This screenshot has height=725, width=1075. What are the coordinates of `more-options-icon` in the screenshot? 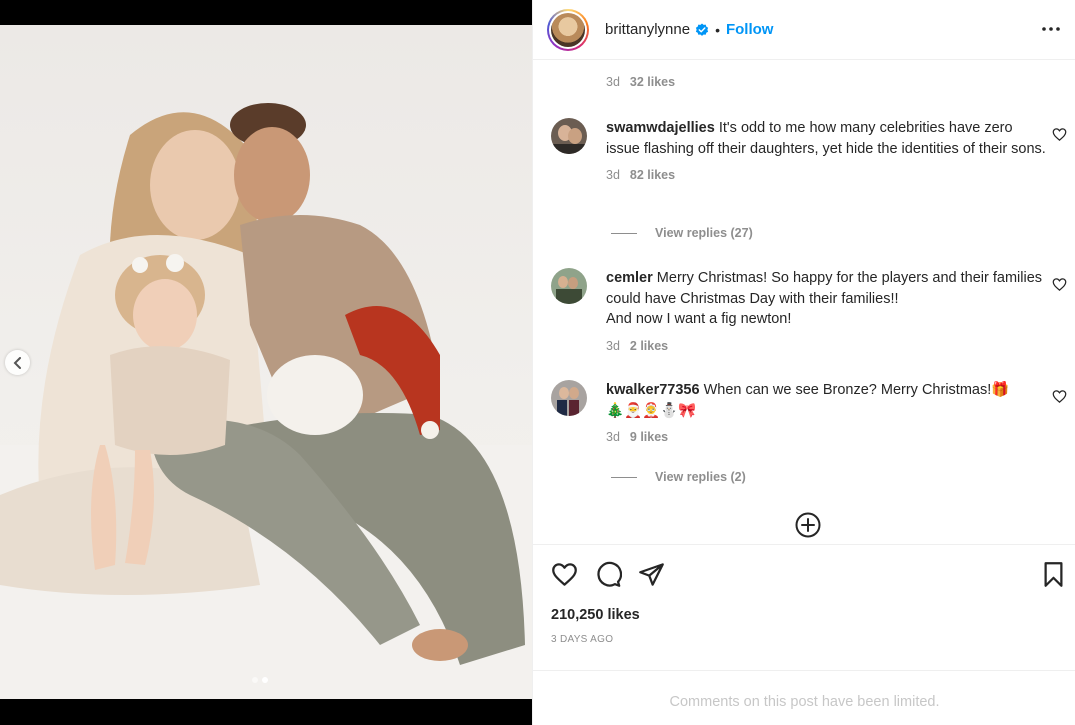 It's located at (1051, 29).